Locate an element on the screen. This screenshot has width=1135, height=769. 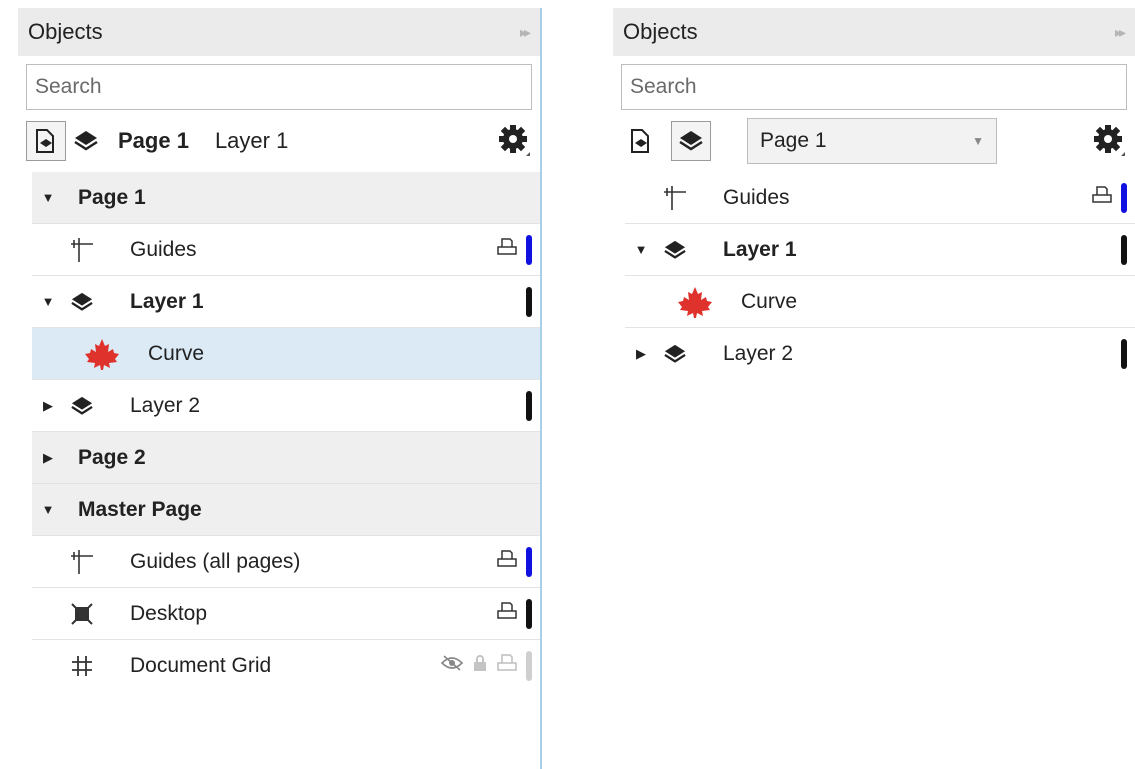
object-tree: Guides ▼ Layer 1 Curve ▶ Layer 2 is located at coordinates (880, 276).